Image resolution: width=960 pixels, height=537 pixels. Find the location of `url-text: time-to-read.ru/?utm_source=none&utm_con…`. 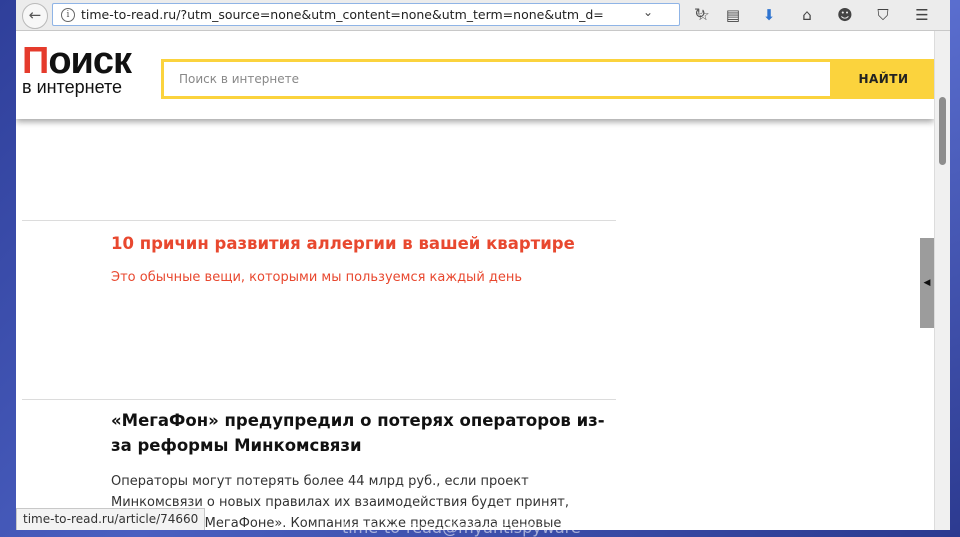

url-text: time-to-read.ru/?utm_source=none&utm_con… is located at coordinates (351, 14).